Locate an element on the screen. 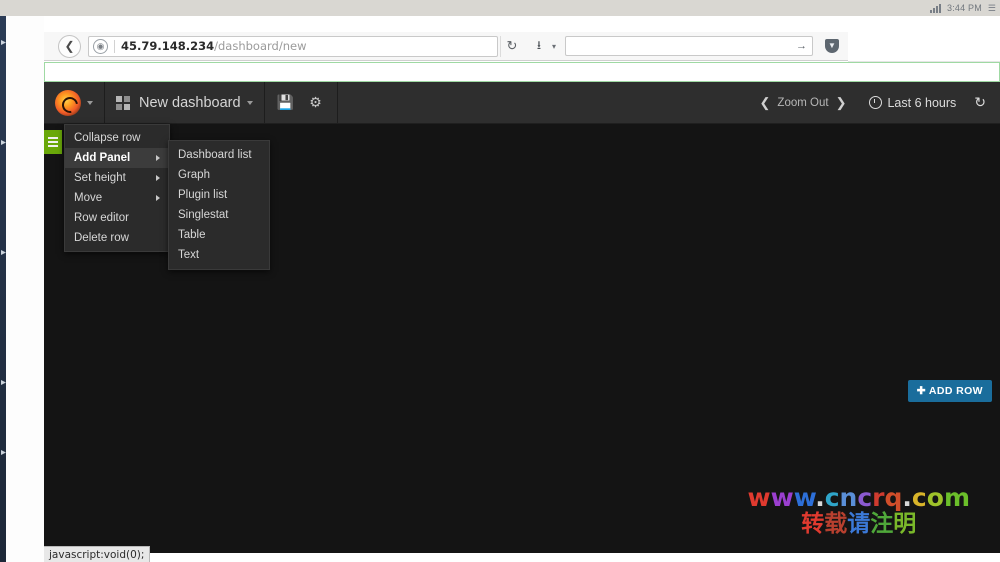  add-panel-submenu-item: Dashboard list is located at coordinates (219, 155).